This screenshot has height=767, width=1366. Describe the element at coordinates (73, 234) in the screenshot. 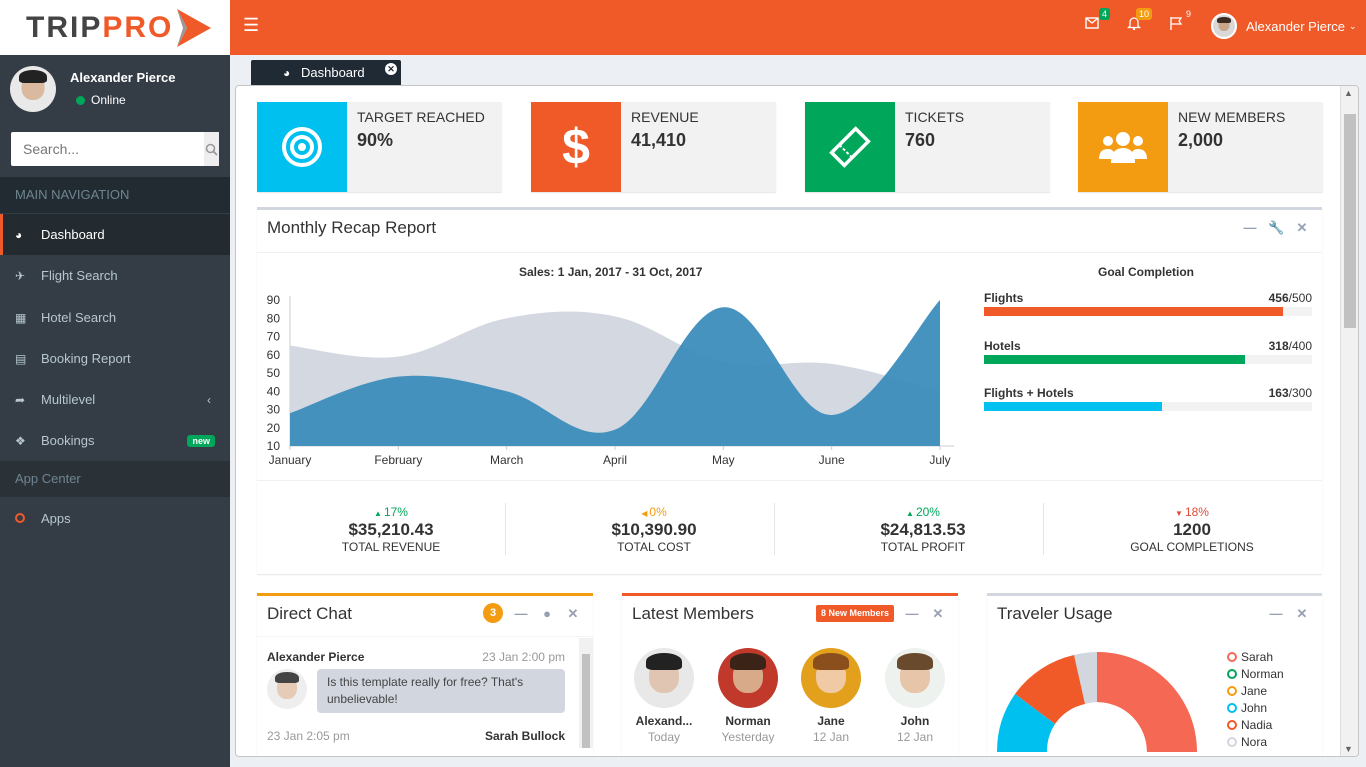

I see `sidebar-item-label: Dashboard` at that location.